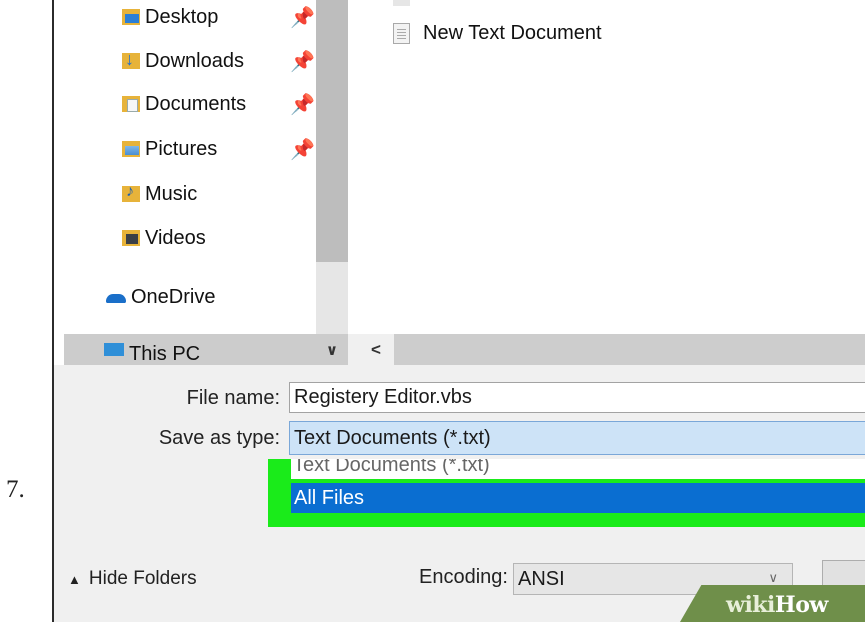  Describe the element at coordinates (578, 469) in the screenshot. I see `dropdown-option-text-documents: Text Documents (*.txt)` at that location.